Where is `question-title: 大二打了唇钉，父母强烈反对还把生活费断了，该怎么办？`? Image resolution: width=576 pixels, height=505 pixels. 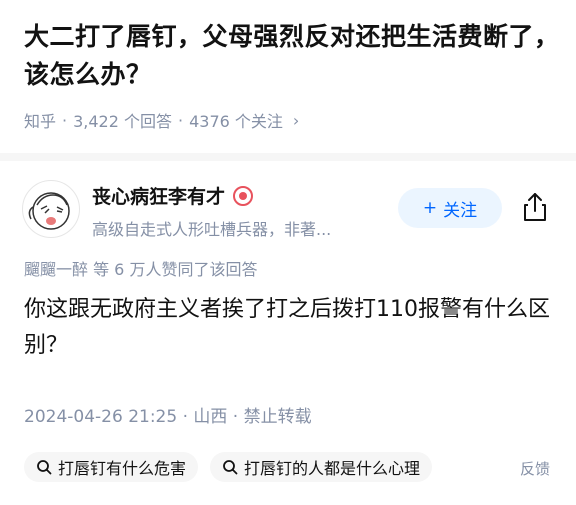
question-title: 大二打了唇钉，父母强烈反对还把生活费断了，该怎么办？ is located at coordinates (294, 56).